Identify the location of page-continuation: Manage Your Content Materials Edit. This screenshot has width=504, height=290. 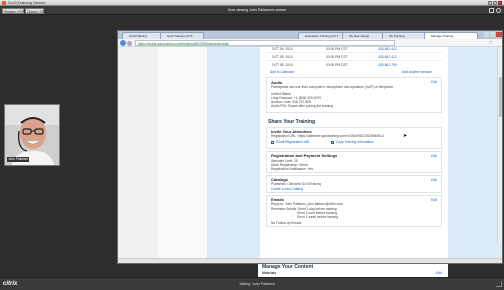
(353, 270).